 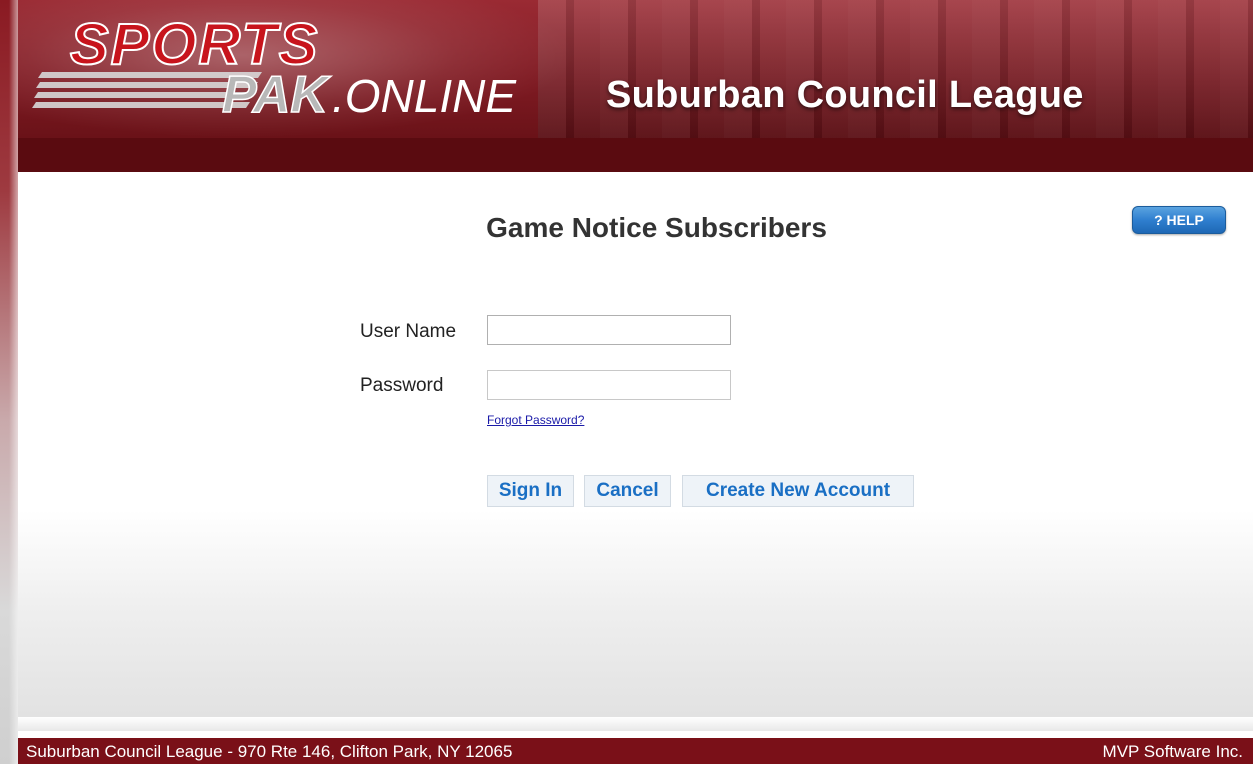 I want to click on page-title: Game Notice Subscribers, so click(x=656, y=227).